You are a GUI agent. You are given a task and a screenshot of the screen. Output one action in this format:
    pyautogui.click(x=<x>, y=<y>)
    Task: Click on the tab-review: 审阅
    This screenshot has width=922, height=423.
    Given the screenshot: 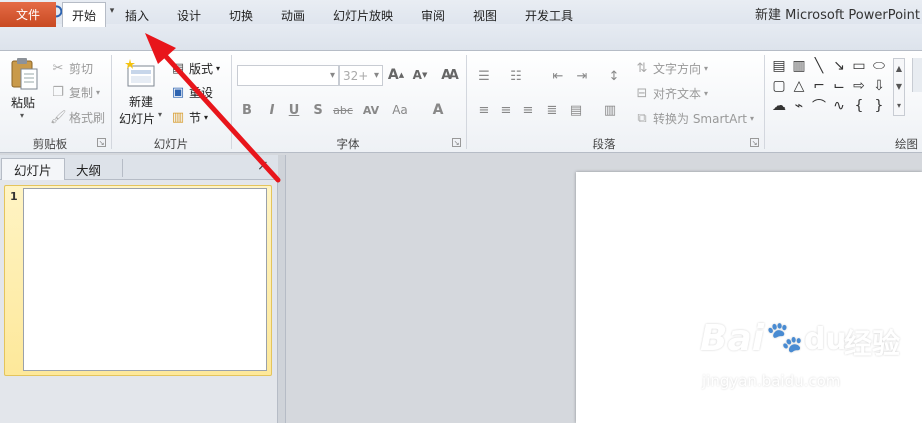 What is the action you would take?
    pyautogui.click(x=433, y=15)
    